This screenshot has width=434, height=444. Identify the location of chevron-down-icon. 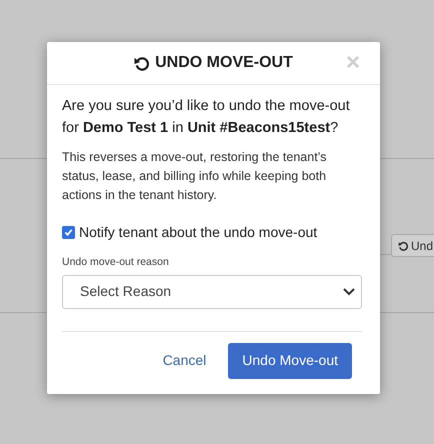
(349, 292).